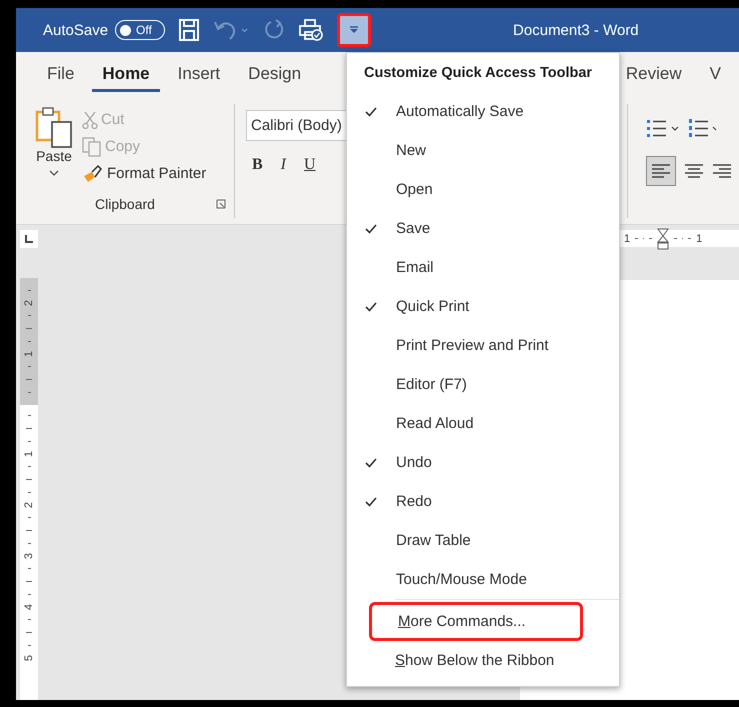  What do you see at coordinates (483, 423) in the screenshot?
I see `menu-item: Read Aloud` at bounding box center [483, 423].